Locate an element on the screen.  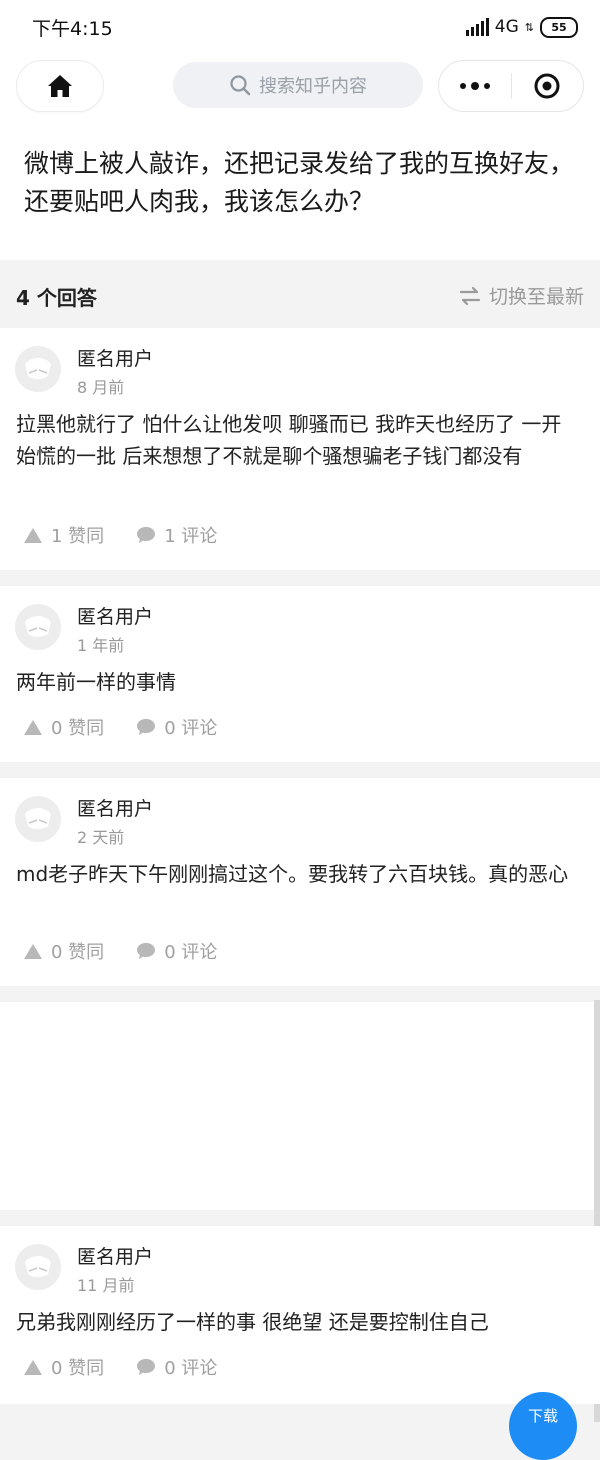
switch-sort-button: 切换至最新 is located at coordinates (521, 295).